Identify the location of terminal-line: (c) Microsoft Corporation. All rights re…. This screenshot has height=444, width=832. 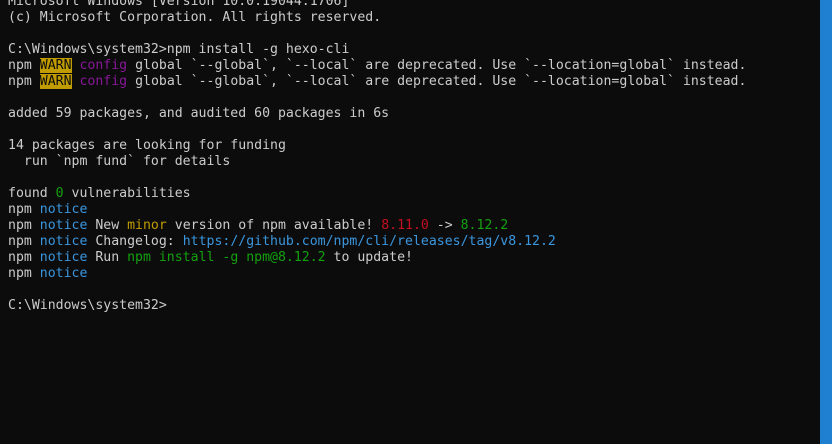
(414, 18).